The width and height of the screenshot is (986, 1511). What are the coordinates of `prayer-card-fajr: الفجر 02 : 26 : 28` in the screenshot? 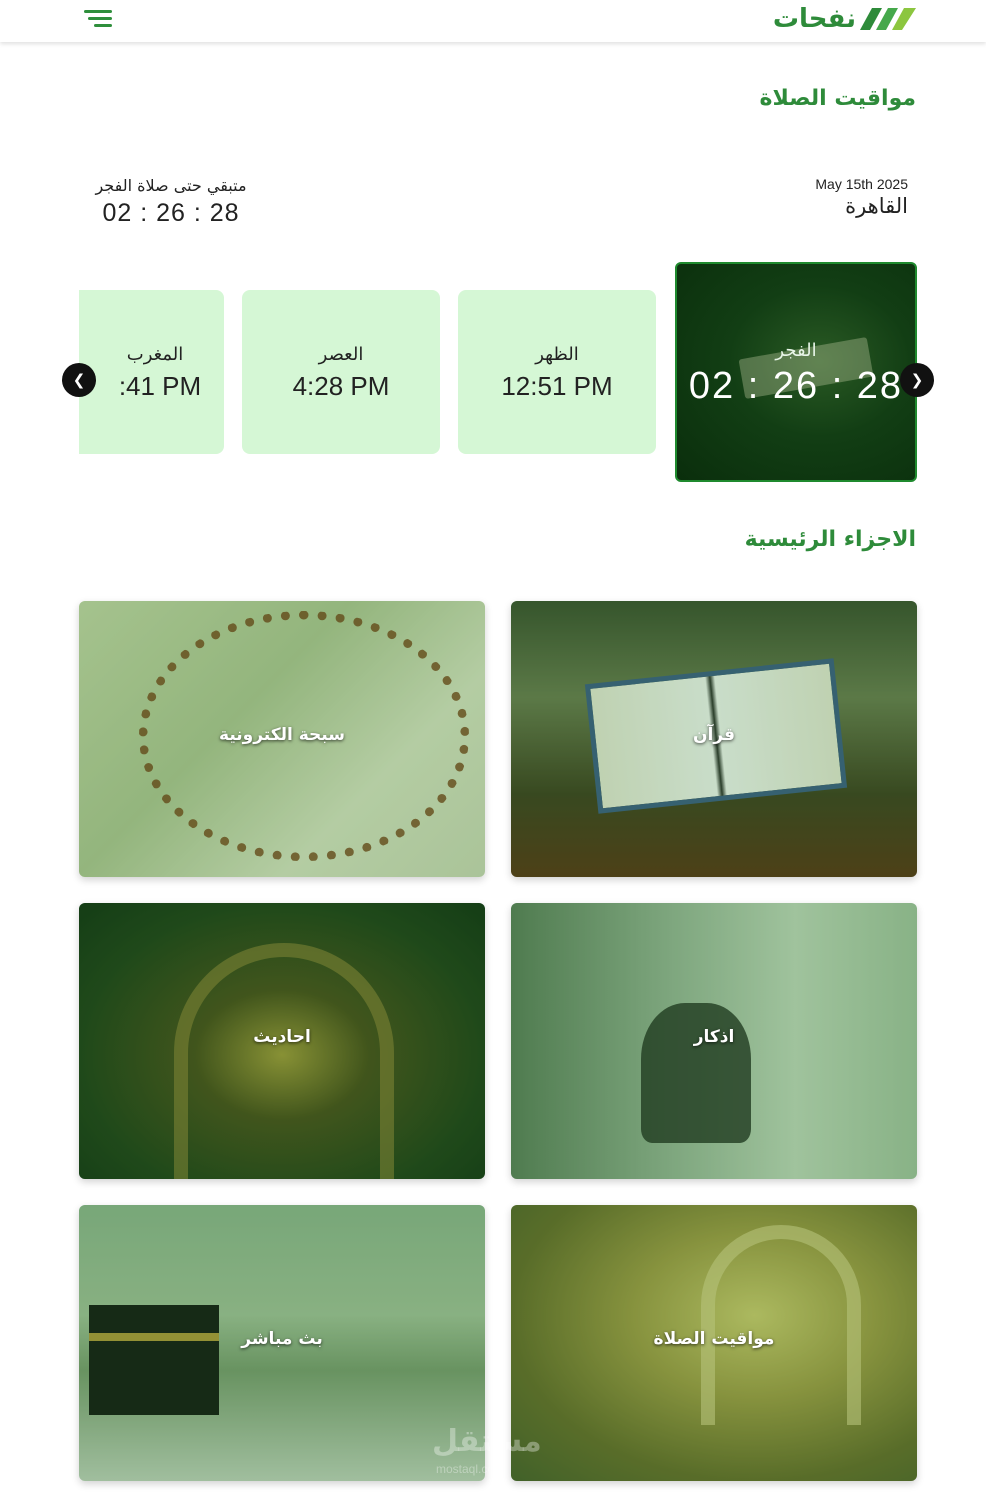 It's located at (796, 372).